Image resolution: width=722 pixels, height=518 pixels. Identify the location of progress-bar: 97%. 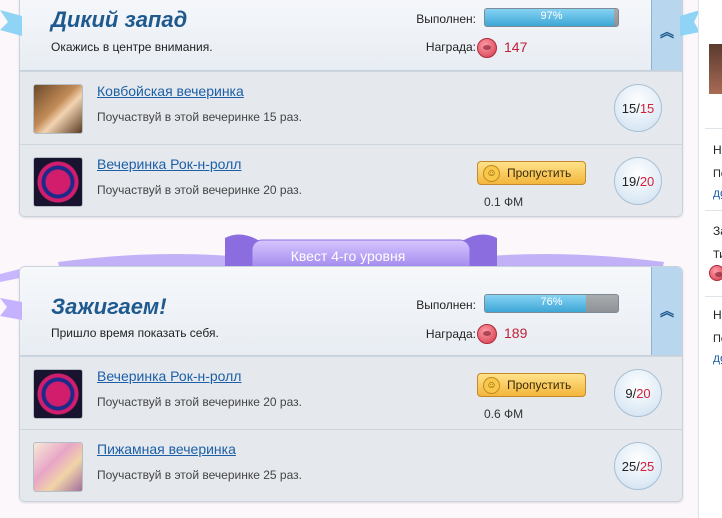
(551, 17).